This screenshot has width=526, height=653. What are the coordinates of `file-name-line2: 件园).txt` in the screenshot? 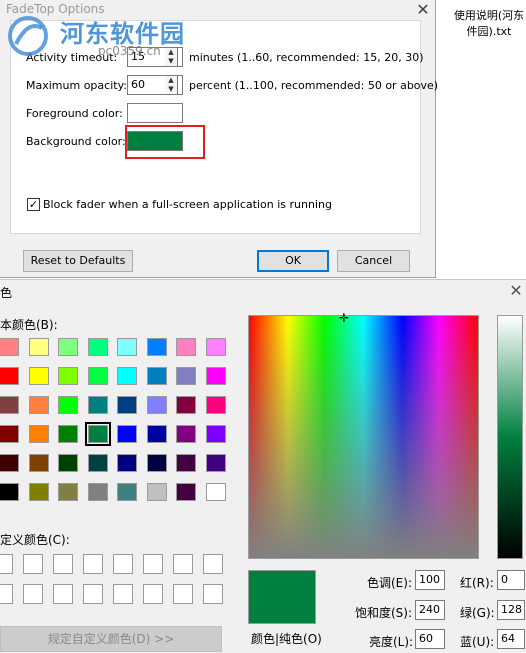 It's located at (489, 31).